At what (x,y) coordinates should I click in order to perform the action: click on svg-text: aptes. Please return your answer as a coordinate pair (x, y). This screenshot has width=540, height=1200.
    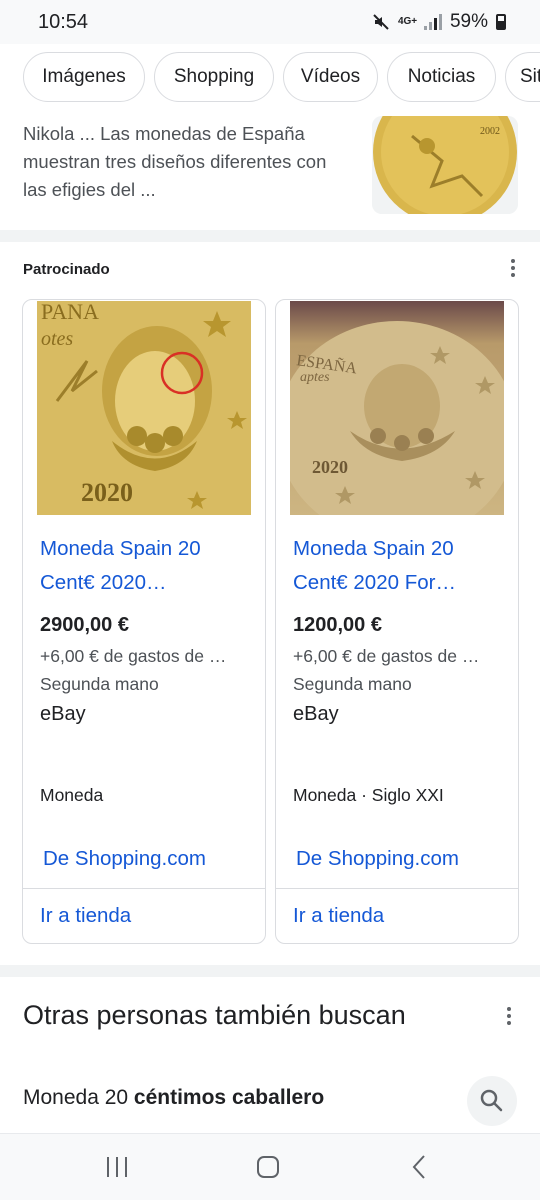
    Looking at the image, I should click on (315, 377).